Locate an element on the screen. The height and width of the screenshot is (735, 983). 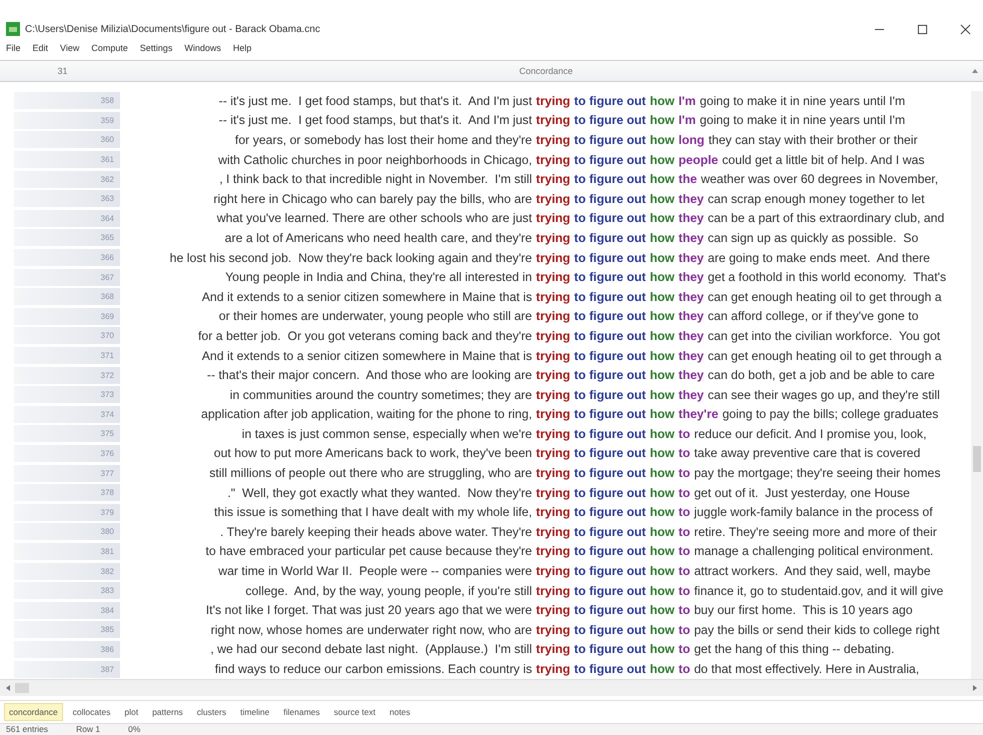
scroll-right-icon is located at coordinates (975, 688).